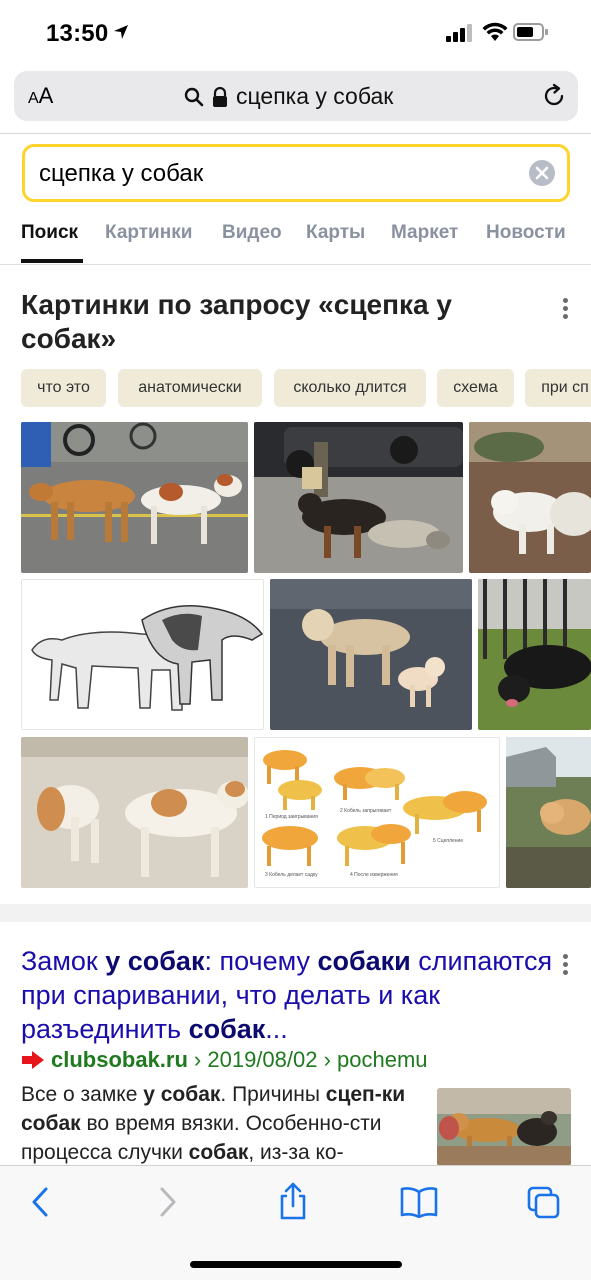 This screenshot has height=1280, width=591. I want to click on chip-duration: сколько длится, so click(350, 388).